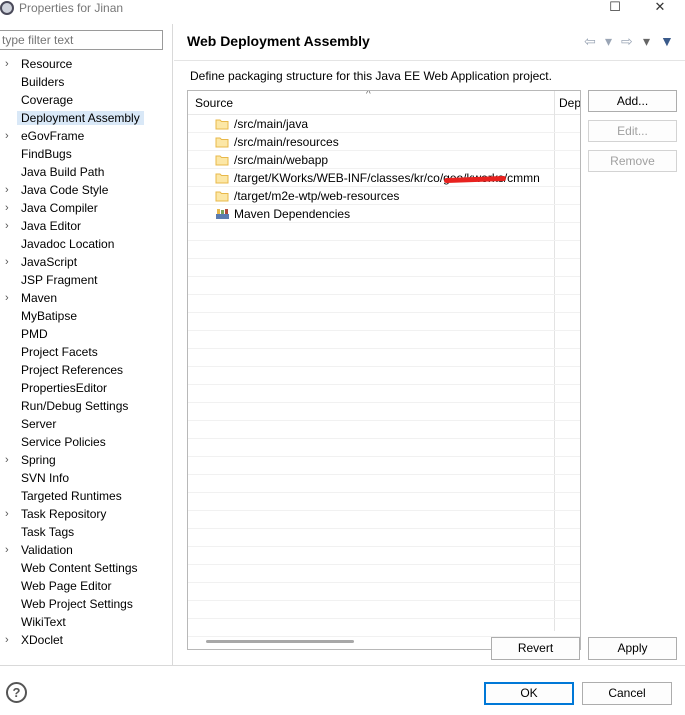 The height and width of the screenshot is (715, 685). I want to click on help-icon: ?, so click(16, 692).